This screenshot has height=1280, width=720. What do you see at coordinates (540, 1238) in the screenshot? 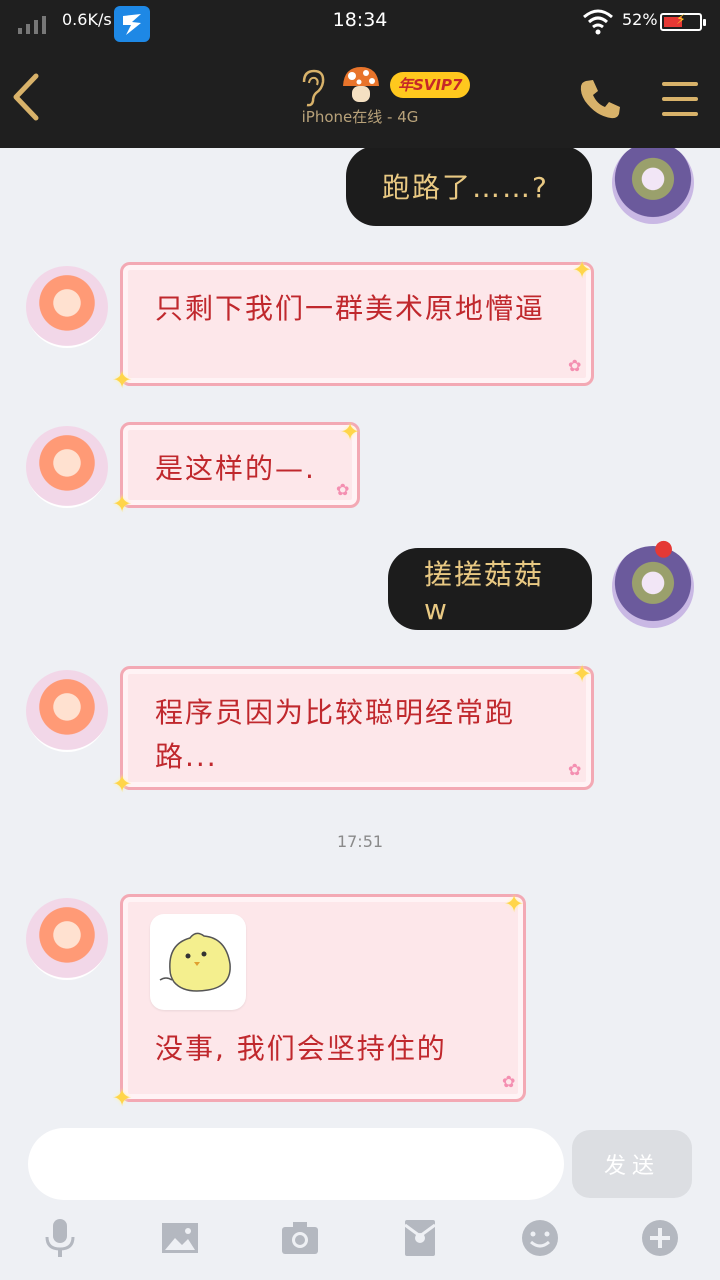
I see `emoji-icon` at bounding box center [540, 1238].